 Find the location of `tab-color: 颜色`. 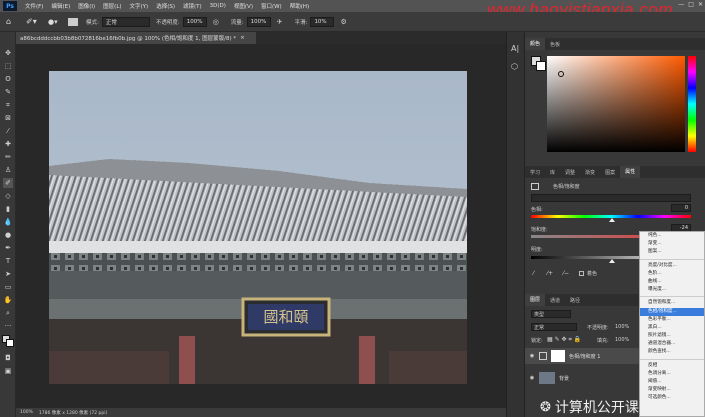

tab-color: 颜色 is located at coordinates (535, 44).